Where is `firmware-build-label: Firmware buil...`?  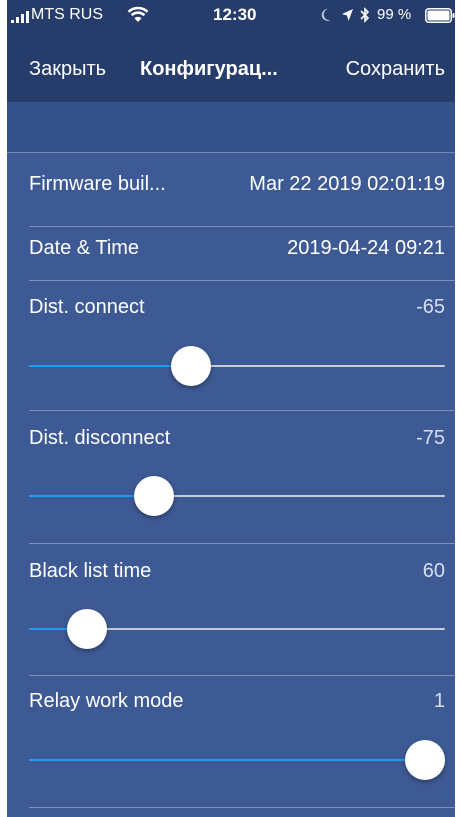 firmware-build-label: Firmware buil... is located at coordinates (97, 184).